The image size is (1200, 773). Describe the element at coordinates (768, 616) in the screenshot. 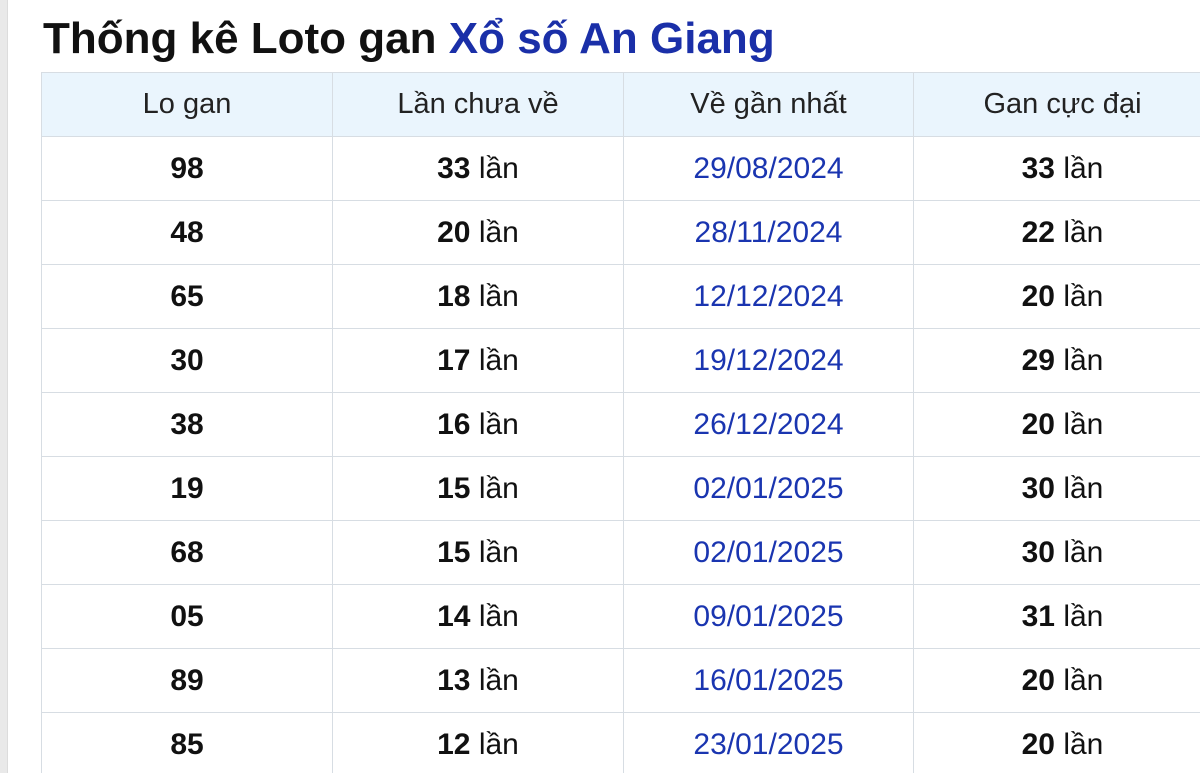

I see `last-seen-date: 09/01/2025` at that location.